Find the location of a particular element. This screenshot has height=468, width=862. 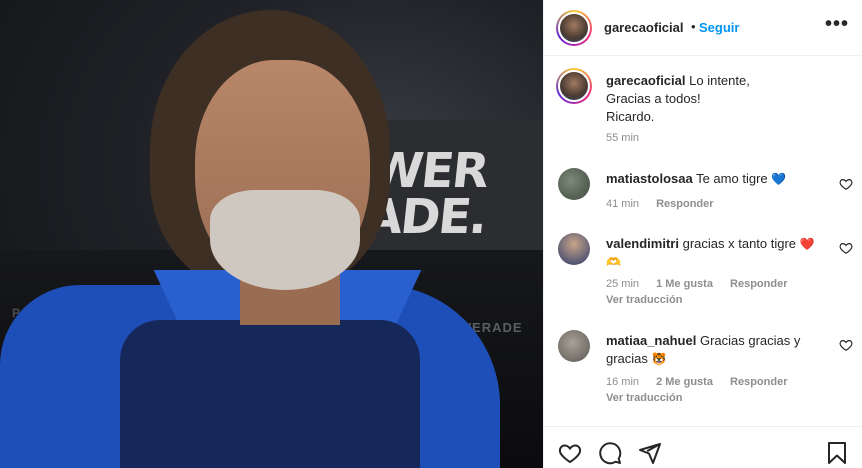

caption-username: garecaoficial is located at coordinates (646, 80).